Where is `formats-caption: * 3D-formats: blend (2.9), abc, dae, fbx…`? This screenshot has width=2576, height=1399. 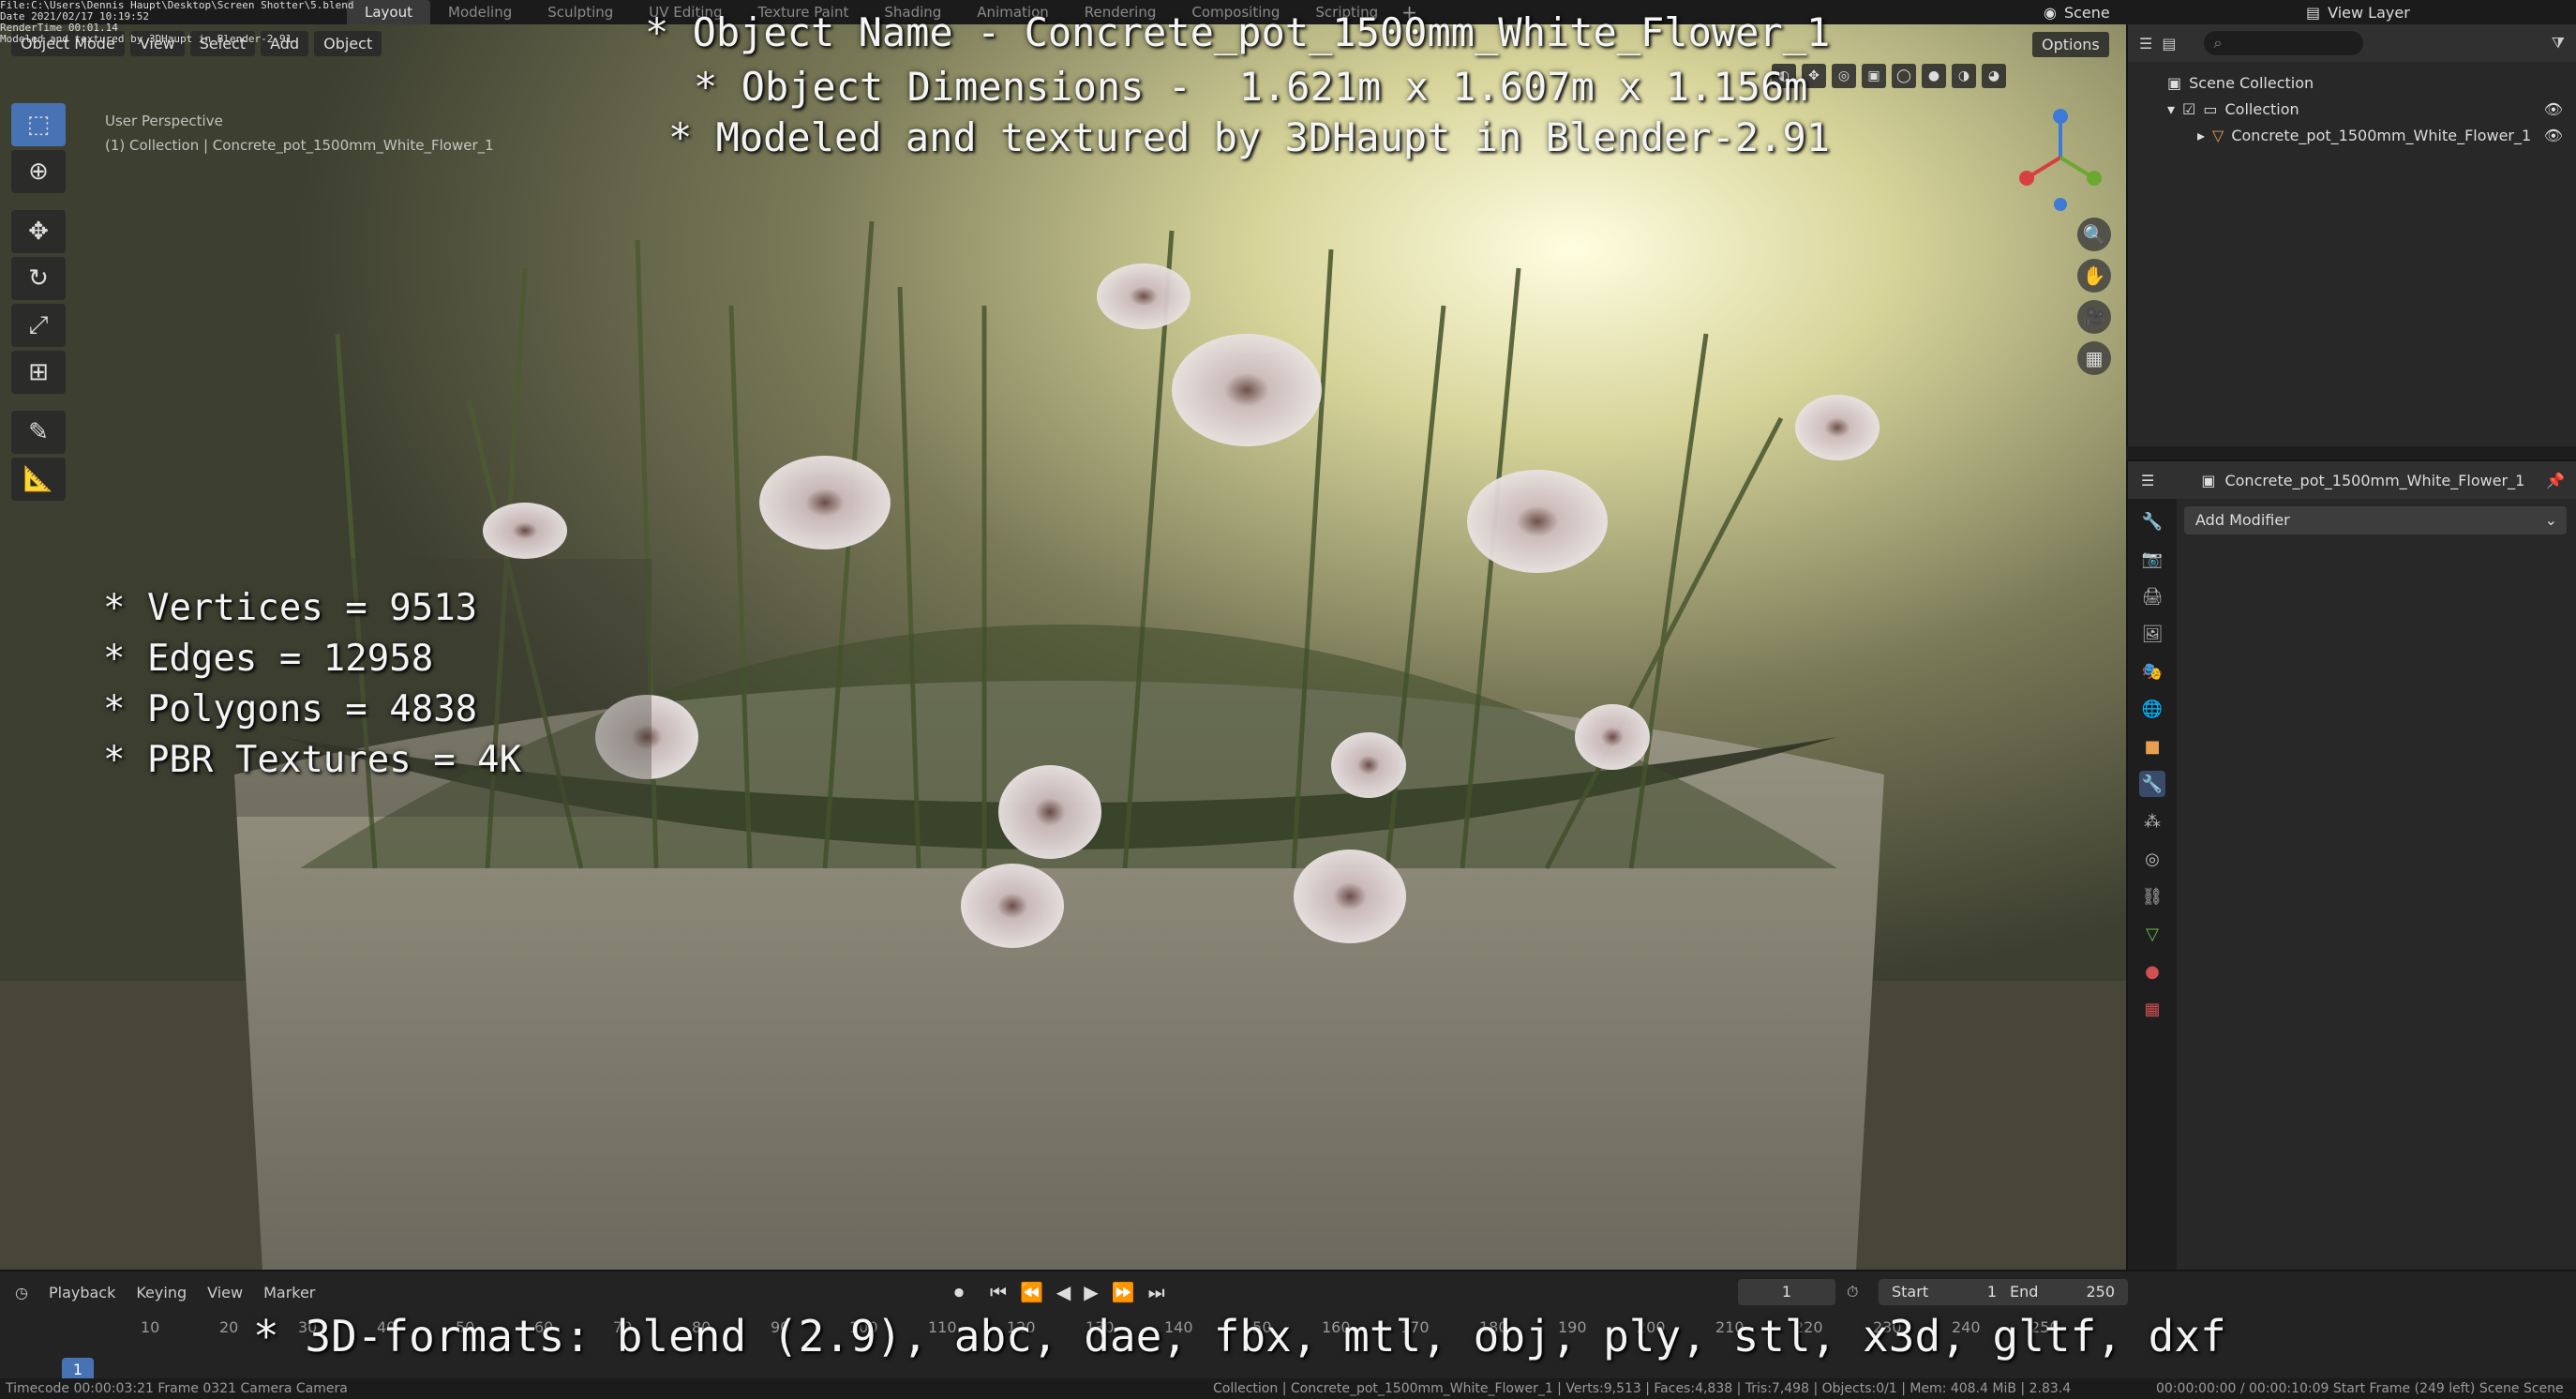 formats-caption: * 3D-formats: blend (2.9), abc, dae, fbx… is located at coordinates (1239, 1336).